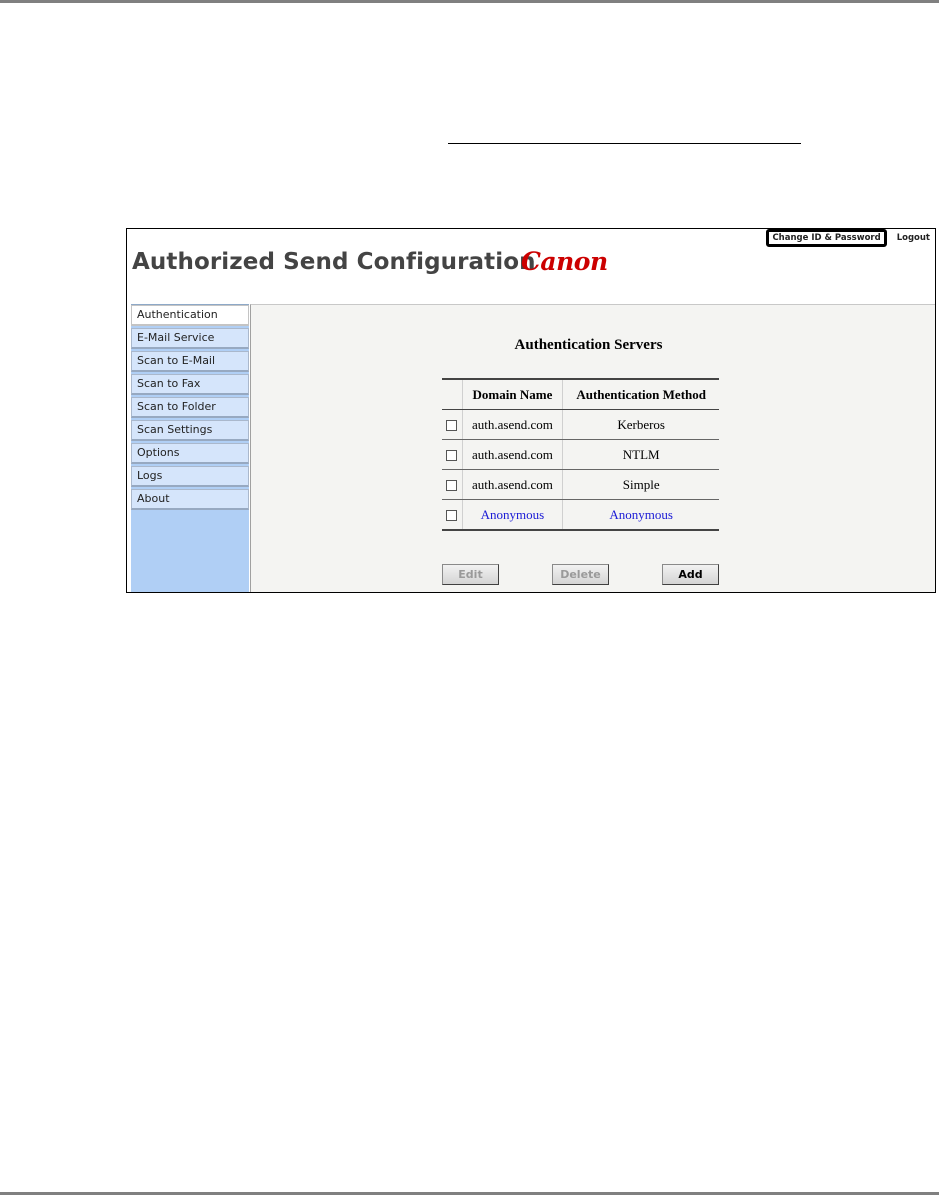 The width and height of the screenshot is (939, 1196). Describe the element at coordinates (580, 574) in the screenshot. I see `delete-button: Delete` at that location.